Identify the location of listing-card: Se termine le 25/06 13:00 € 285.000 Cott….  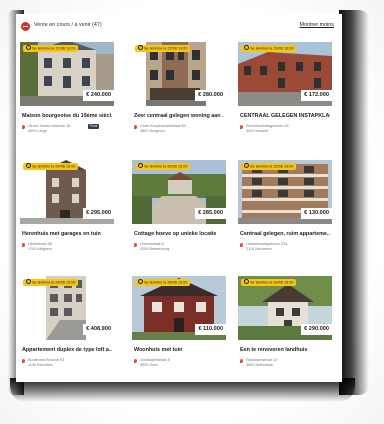
(179, 214).